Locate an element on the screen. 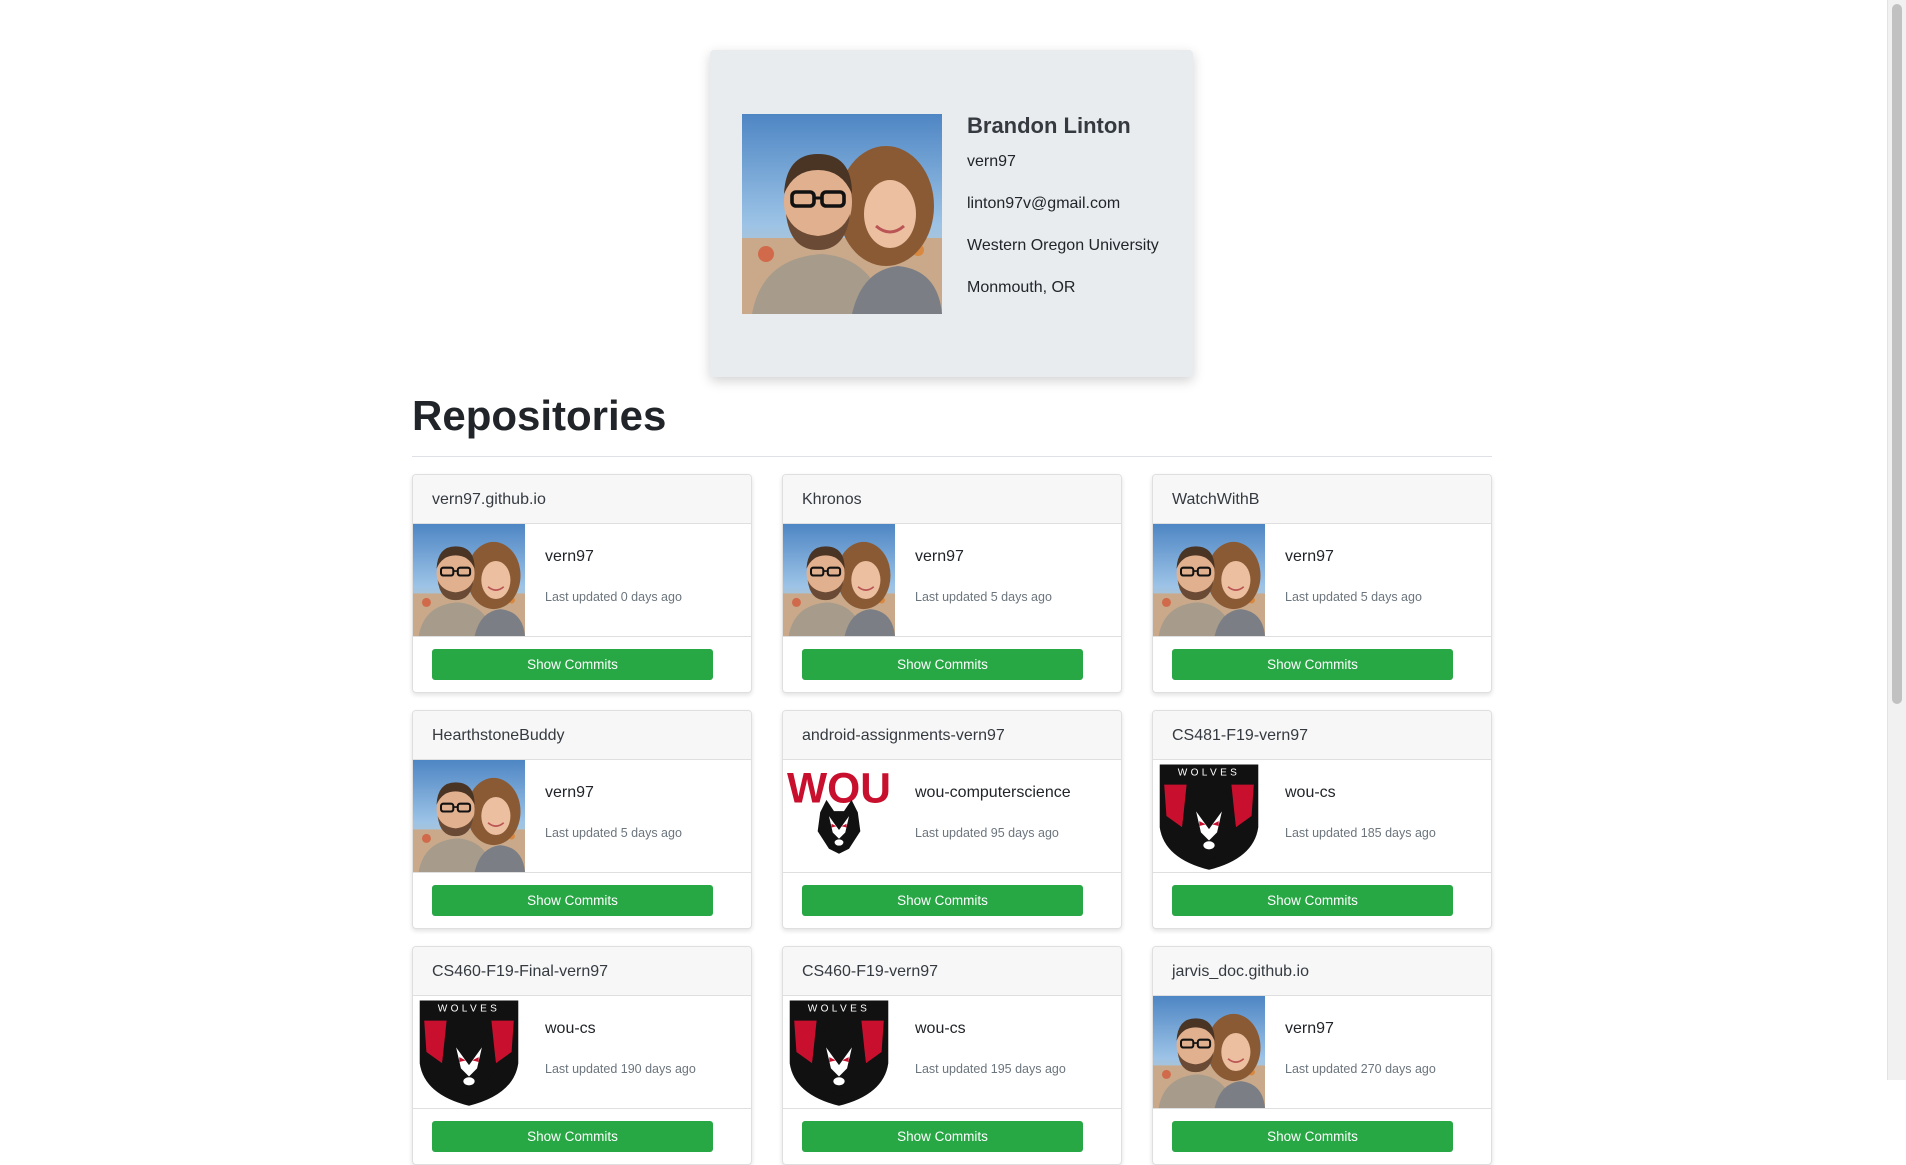  repo-last-updated: Last updated 270 days ago is located at coordinates (1360, 1069).